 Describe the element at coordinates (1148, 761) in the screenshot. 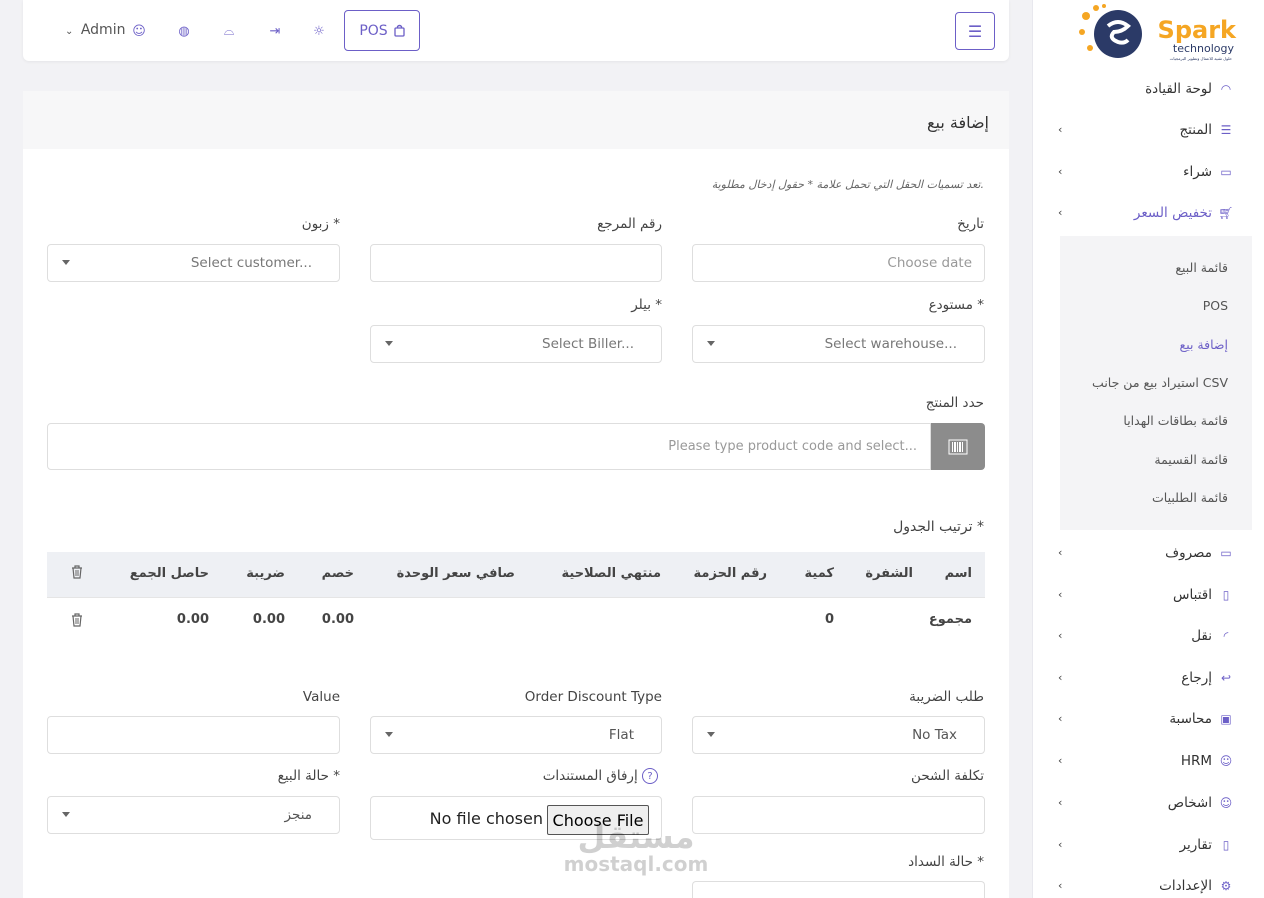

I see `sidebar-item-hrm: ☺ HRM ‹` at that location.